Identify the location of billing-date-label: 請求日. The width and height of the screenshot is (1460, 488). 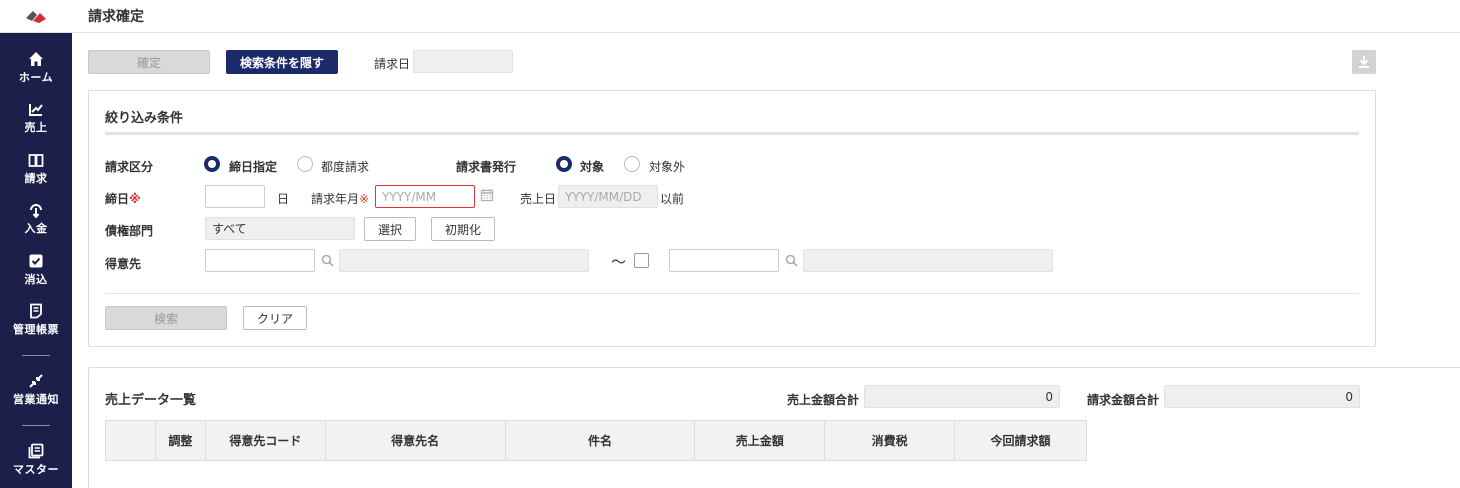
(392, 64).